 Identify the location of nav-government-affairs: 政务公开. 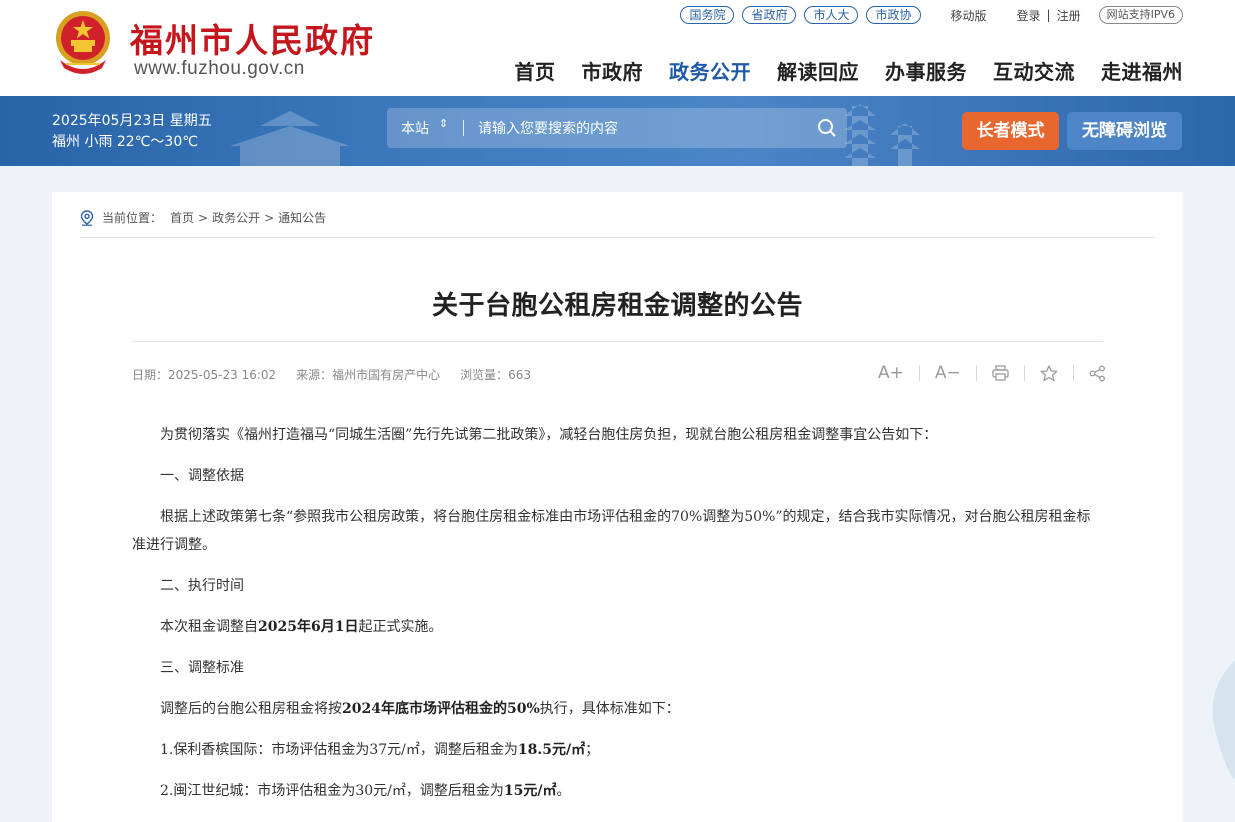
(710, 70).